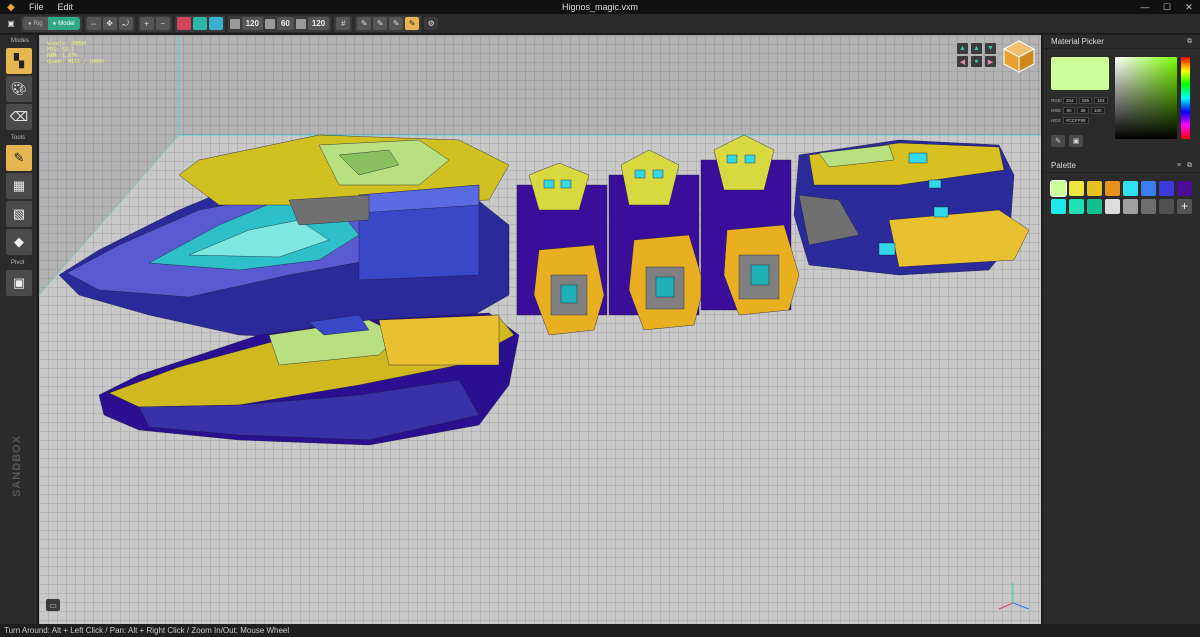 The width and height of the screenshot is (1200, 637). Describe the element at coordinates (1101, 100) in the screenshot. I see `rgb-b-field: 153` at that location.